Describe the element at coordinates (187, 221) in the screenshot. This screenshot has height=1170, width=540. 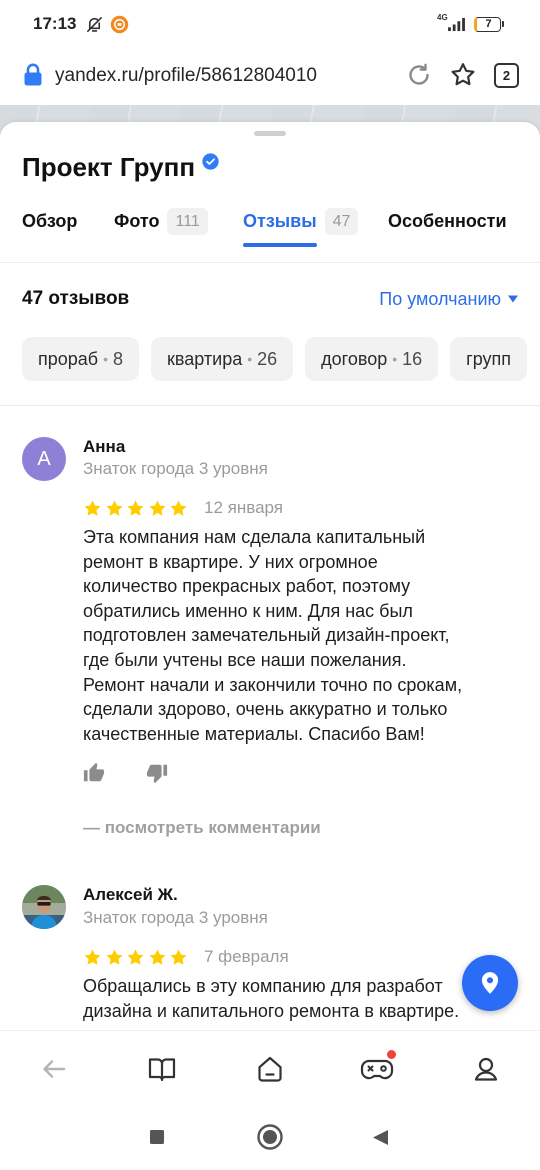
I see `tab-count-badge: 111` at that location.